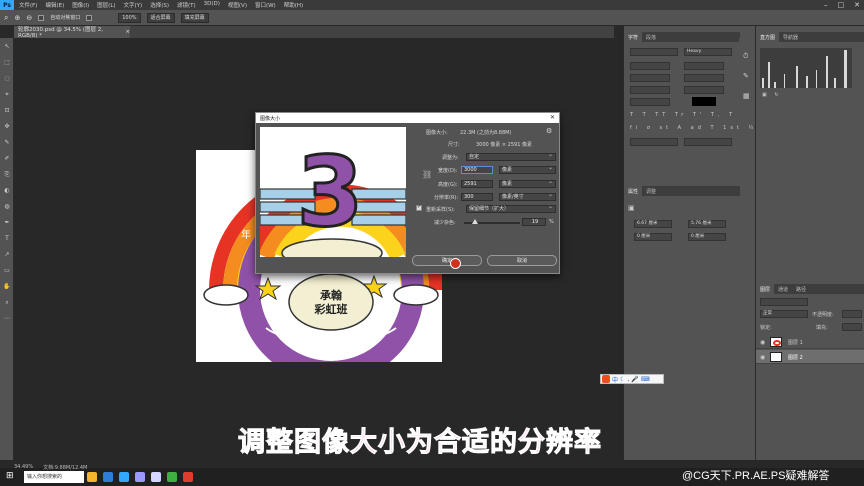  I want to click on layer-row-1: ◉ 图层 1, so click(810, 342).